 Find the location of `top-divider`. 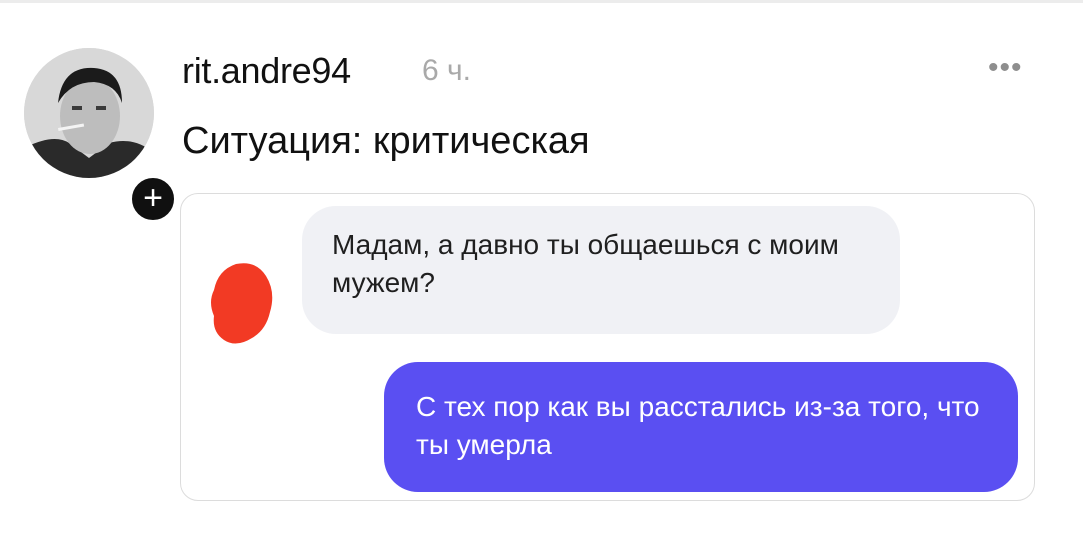

top-divider is located at coordinates (541, 1).